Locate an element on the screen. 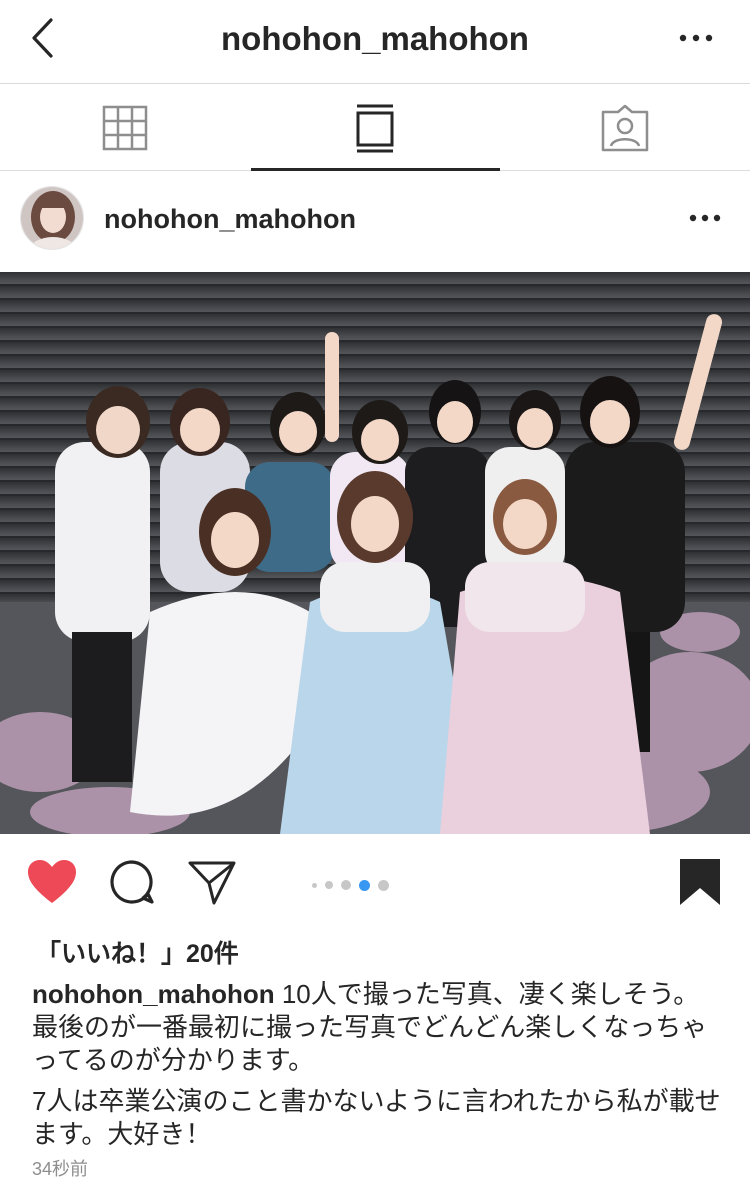 This screenshot has height=1198, width=750. active-tab-indicator is located at coordinates (375, 169).